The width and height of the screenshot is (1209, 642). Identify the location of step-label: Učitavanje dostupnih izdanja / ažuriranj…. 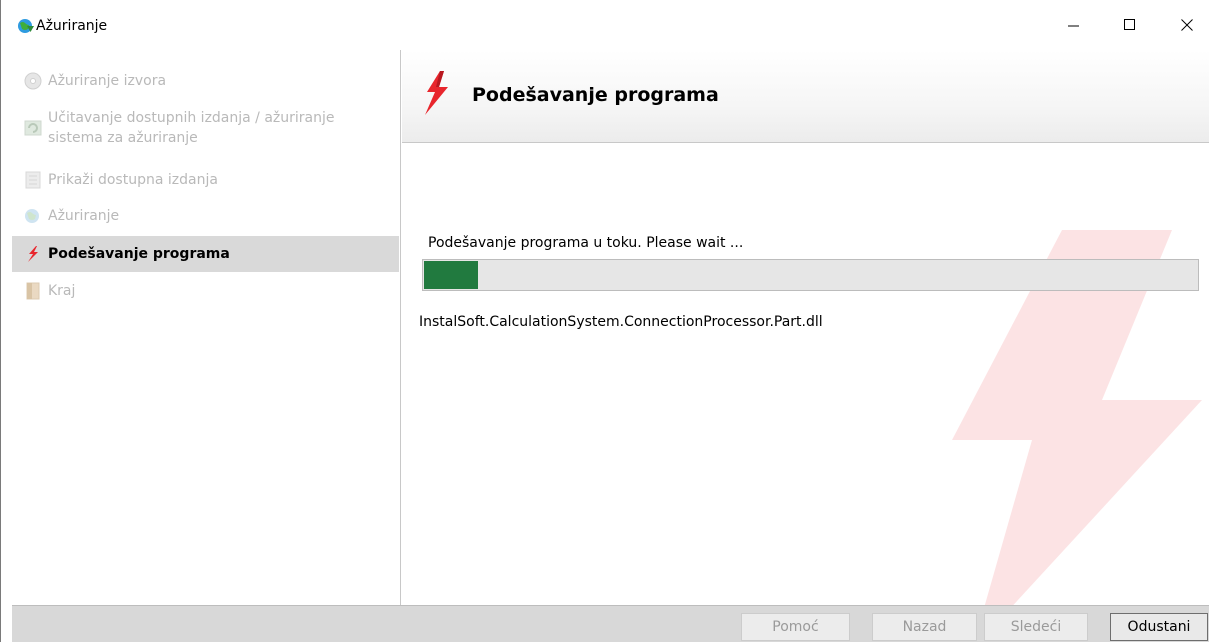
(191, 128).